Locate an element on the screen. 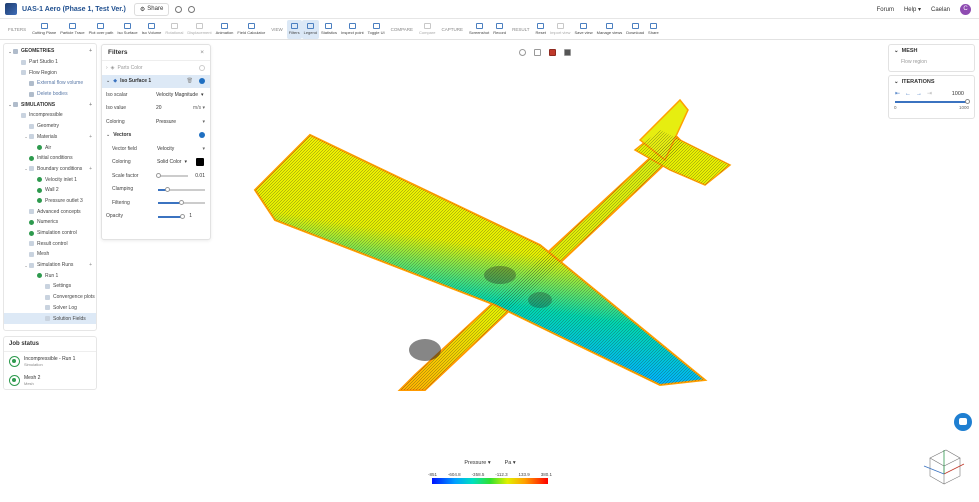 This screenshot has height=502, width=979. scale-factor-value: 0.01 is located at coordinates (200, 176).